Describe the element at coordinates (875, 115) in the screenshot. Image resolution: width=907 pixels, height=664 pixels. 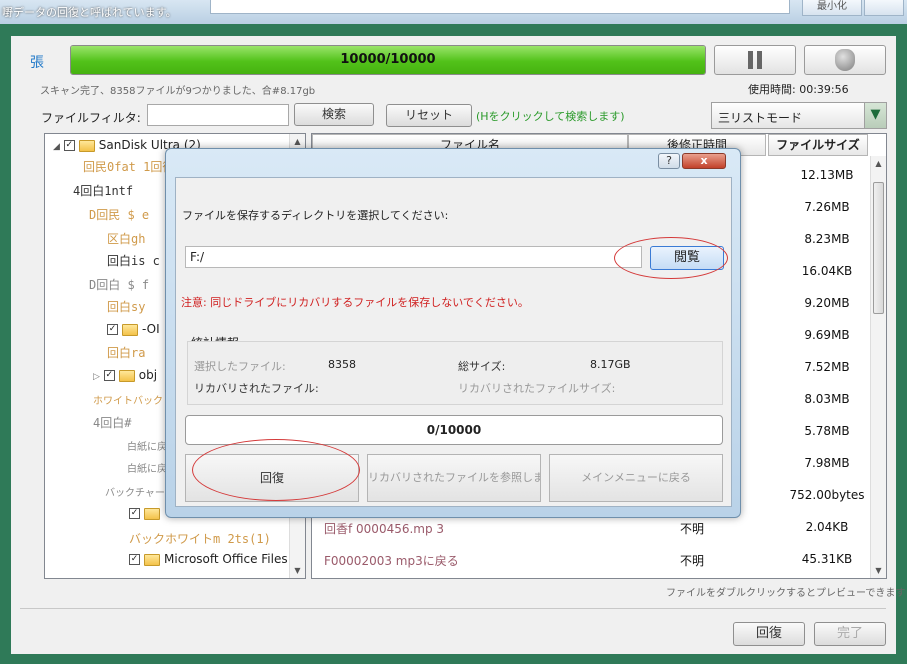
I see `chevron-down-icon: ▼` at that location.